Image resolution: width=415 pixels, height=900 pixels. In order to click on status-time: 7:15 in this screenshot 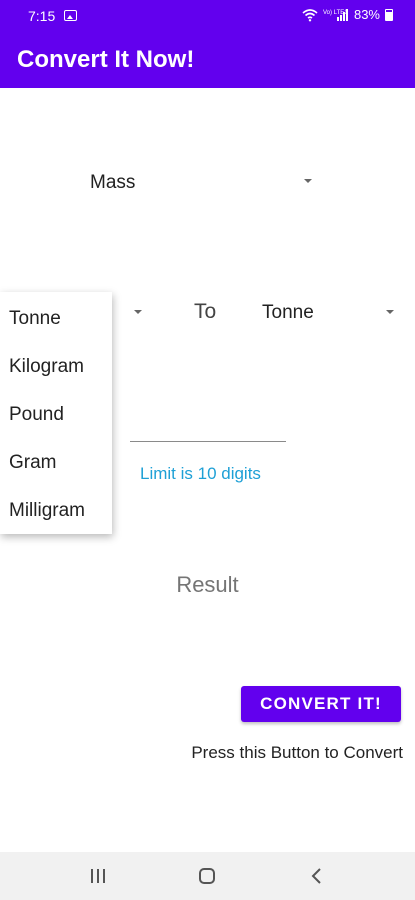, I will do `click(42, 16)`.